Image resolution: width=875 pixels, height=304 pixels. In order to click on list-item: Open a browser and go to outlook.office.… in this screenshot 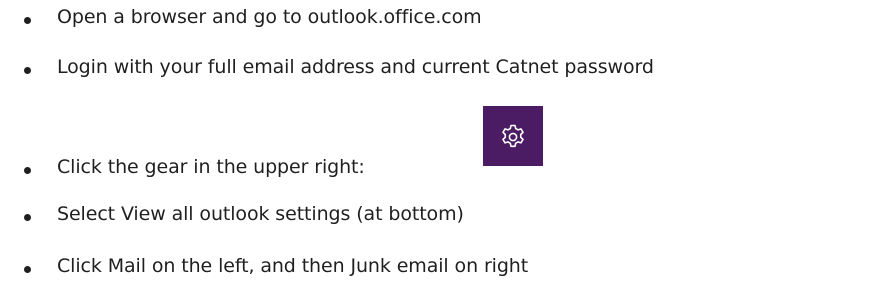, I will do `click(437, 20)`.